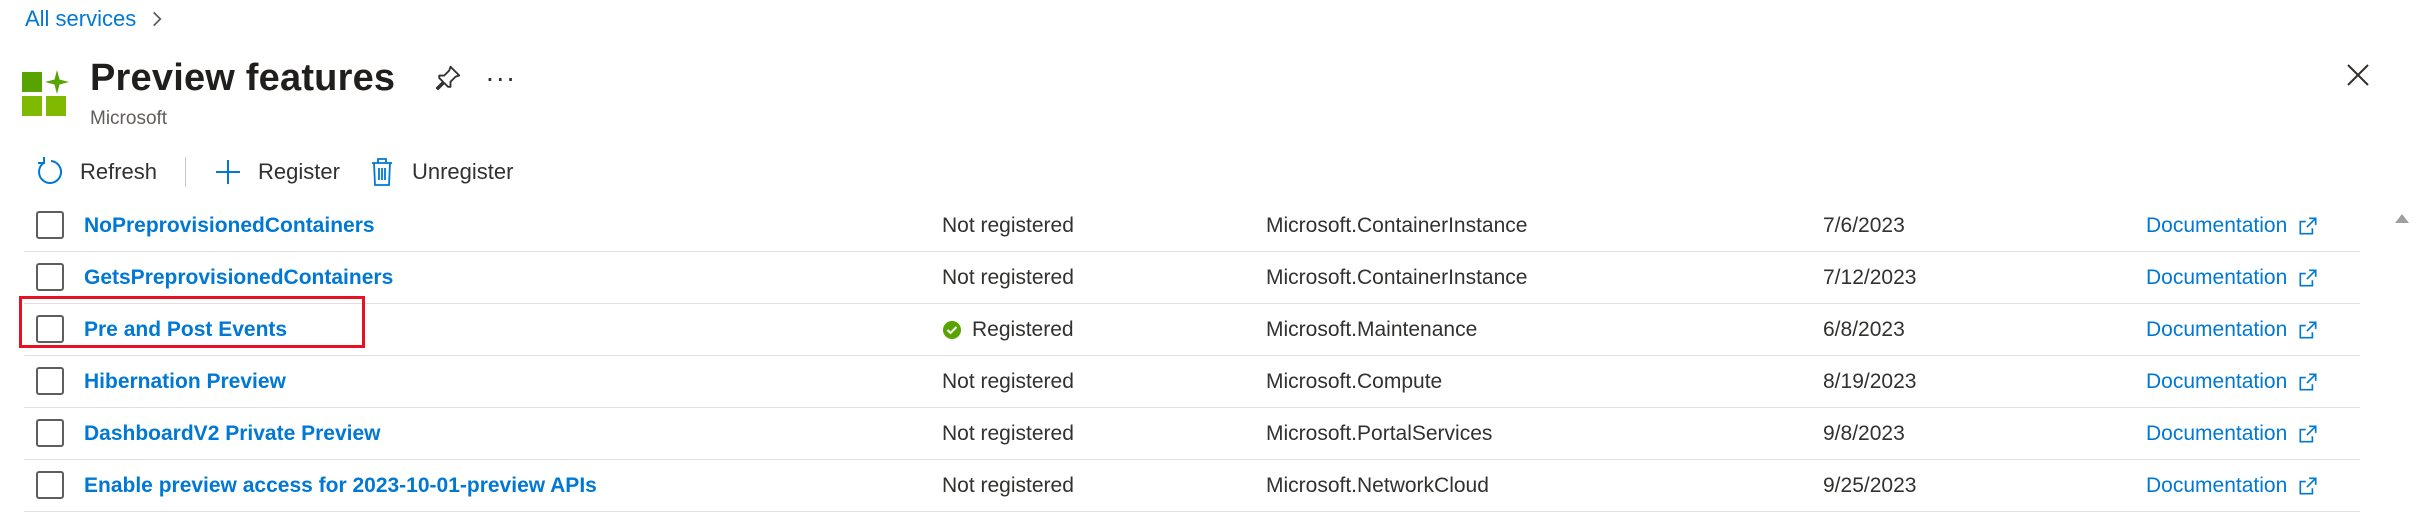 The height and width of the screenshot is (512, 2424). Describe the element at coordinates (232, 433) in the screenshot. I see `feature-name-link: DashboardV2 Private Preview` at that location.